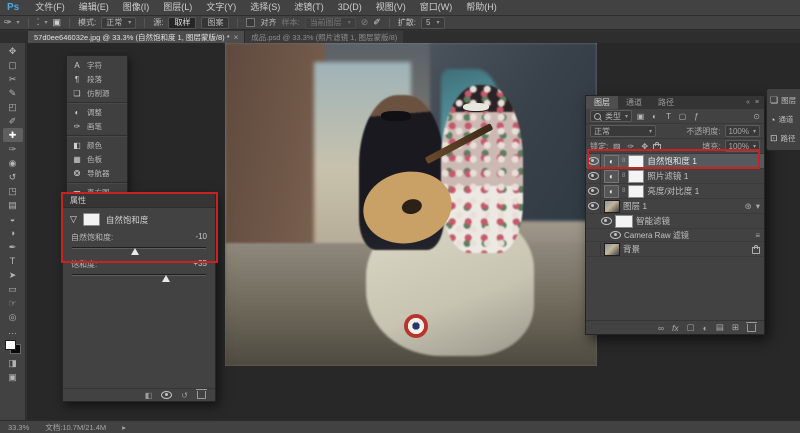 The height and width of the screenshot is (433, 800). What do you see at coordinates (97, 93) in the screenshot?
I see `panel-clone-source: ❏ 仿制源` at bounding box center [97, 93].